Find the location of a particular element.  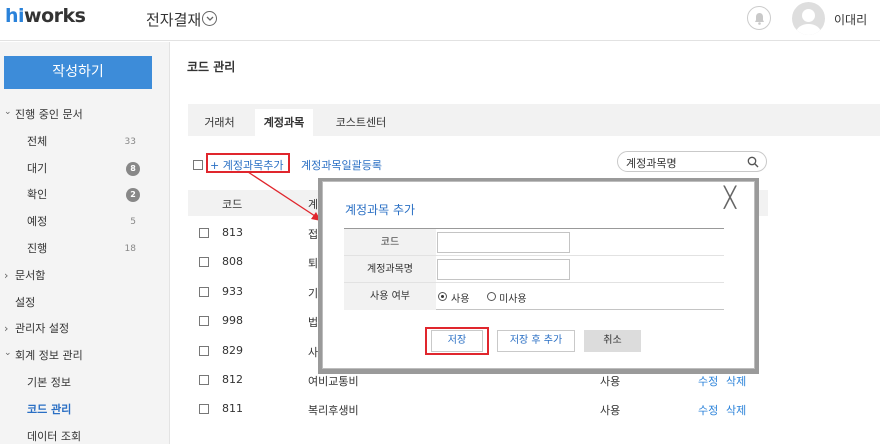

close-icon: ╳ is located at coordinates (730, 197).